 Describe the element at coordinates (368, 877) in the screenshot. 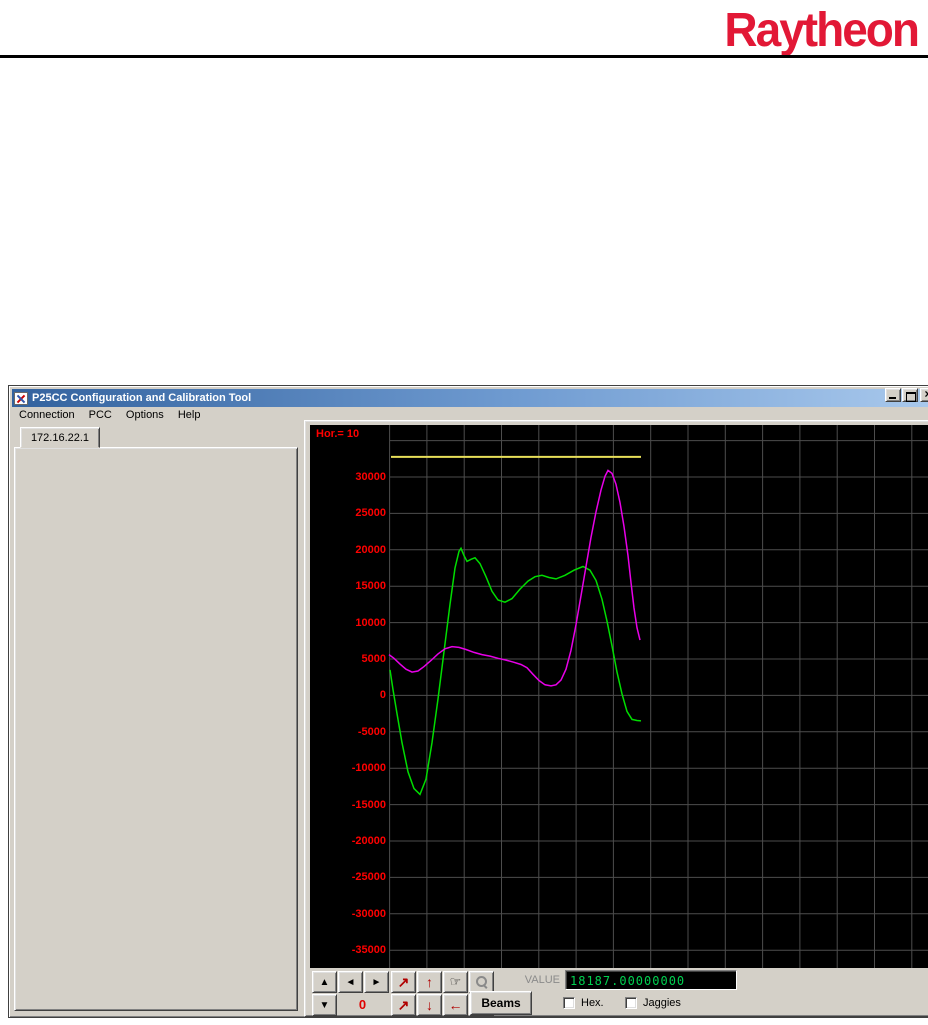

I see `y-axis-tick: -25000` at that location.